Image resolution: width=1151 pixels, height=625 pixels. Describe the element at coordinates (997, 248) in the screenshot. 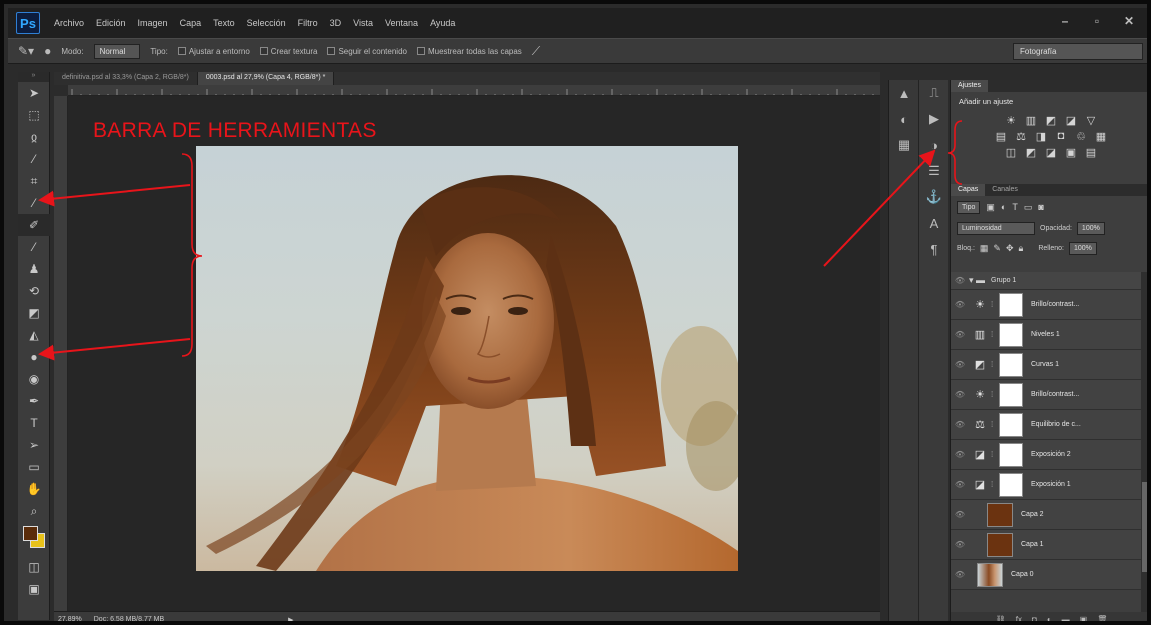

I see `lock-image-icon: ✎` at that location.